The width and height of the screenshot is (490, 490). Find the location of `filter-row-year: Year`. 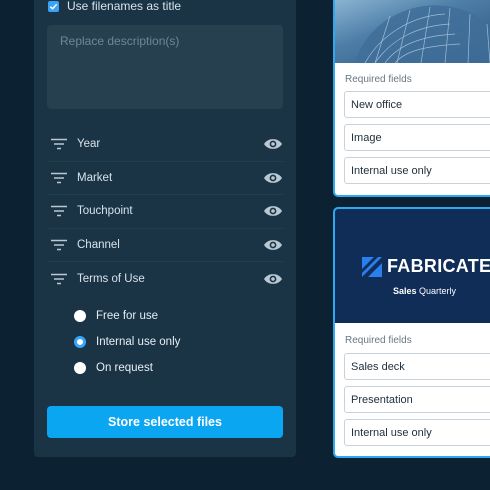

filter-row-year: Year is located at coordinates (165, 145).